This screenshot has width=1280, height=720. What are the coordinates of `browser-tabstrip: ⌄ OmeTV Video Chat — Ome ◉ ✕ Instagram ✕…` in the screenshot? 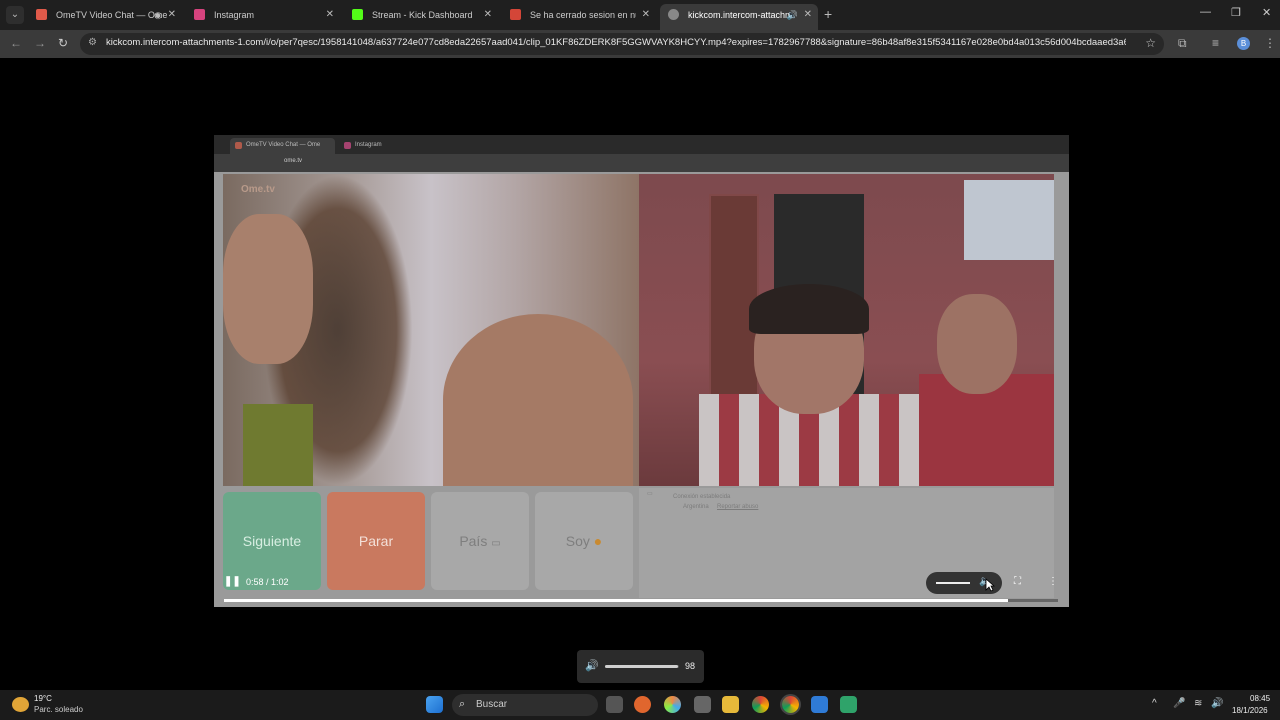 It's located at (640, 15).